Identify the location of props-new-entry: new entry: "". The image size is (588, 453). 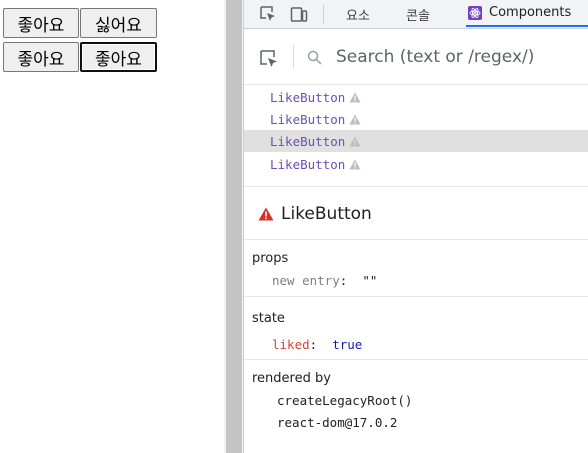
(324, 280).